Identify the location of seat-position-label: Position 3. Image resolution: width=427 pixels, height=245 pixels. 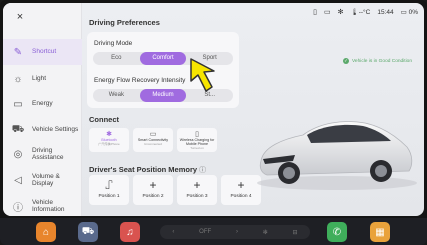
(197, 196).